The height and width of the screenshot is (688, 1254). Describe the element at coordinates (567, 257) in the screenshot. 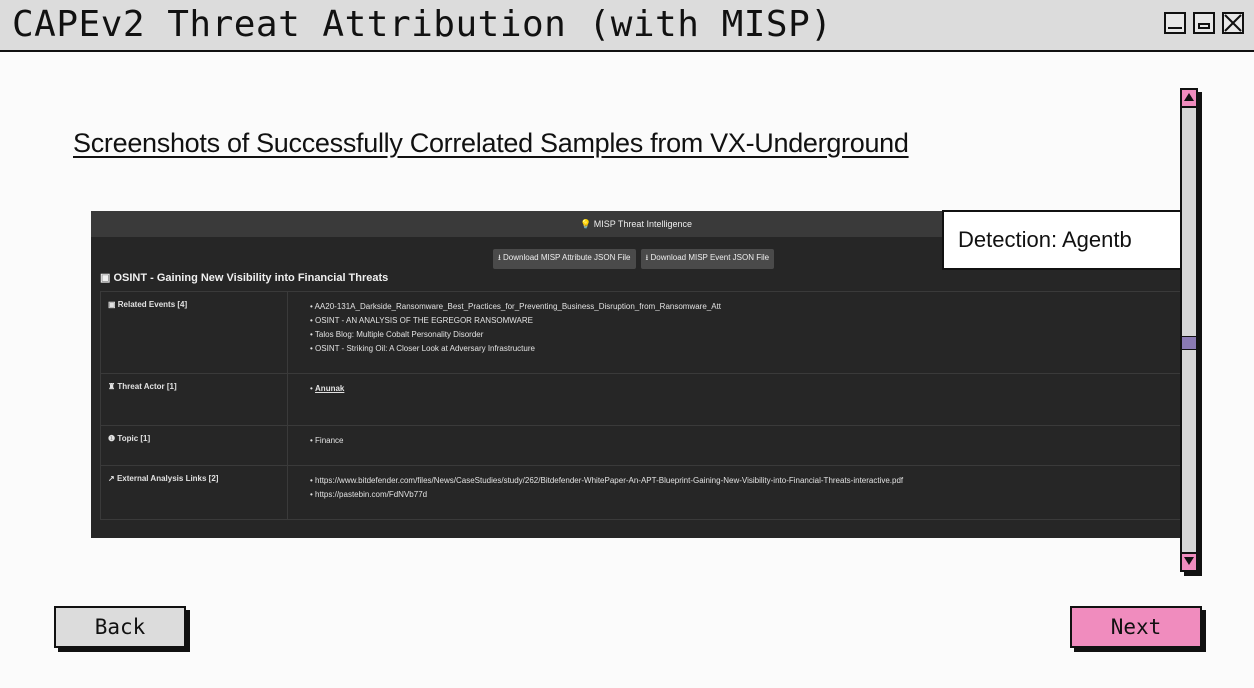

I see `download-attribute-label: Download MISP Attribute JSON File` at that location.